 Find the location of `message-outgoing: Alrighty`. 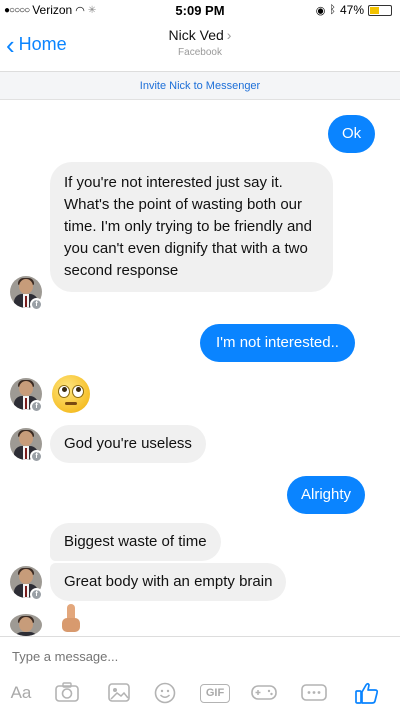

message-outgoing: Alrighty is located at coordinates (326, 495).